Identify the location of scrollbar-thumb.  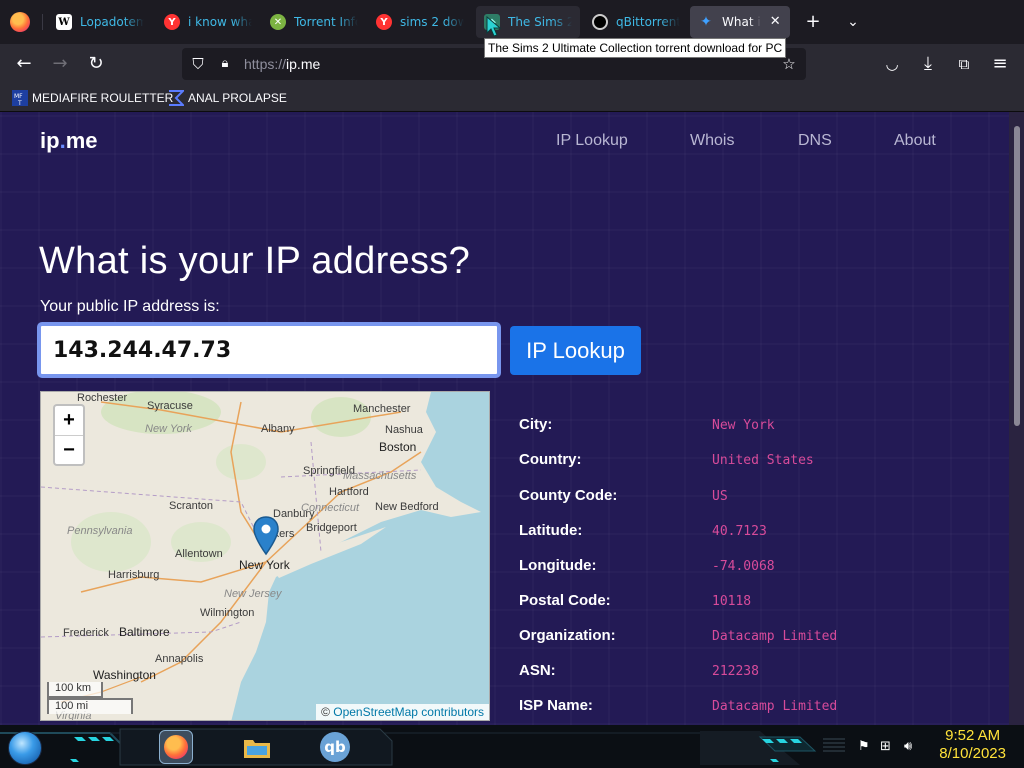
(1017, 276).